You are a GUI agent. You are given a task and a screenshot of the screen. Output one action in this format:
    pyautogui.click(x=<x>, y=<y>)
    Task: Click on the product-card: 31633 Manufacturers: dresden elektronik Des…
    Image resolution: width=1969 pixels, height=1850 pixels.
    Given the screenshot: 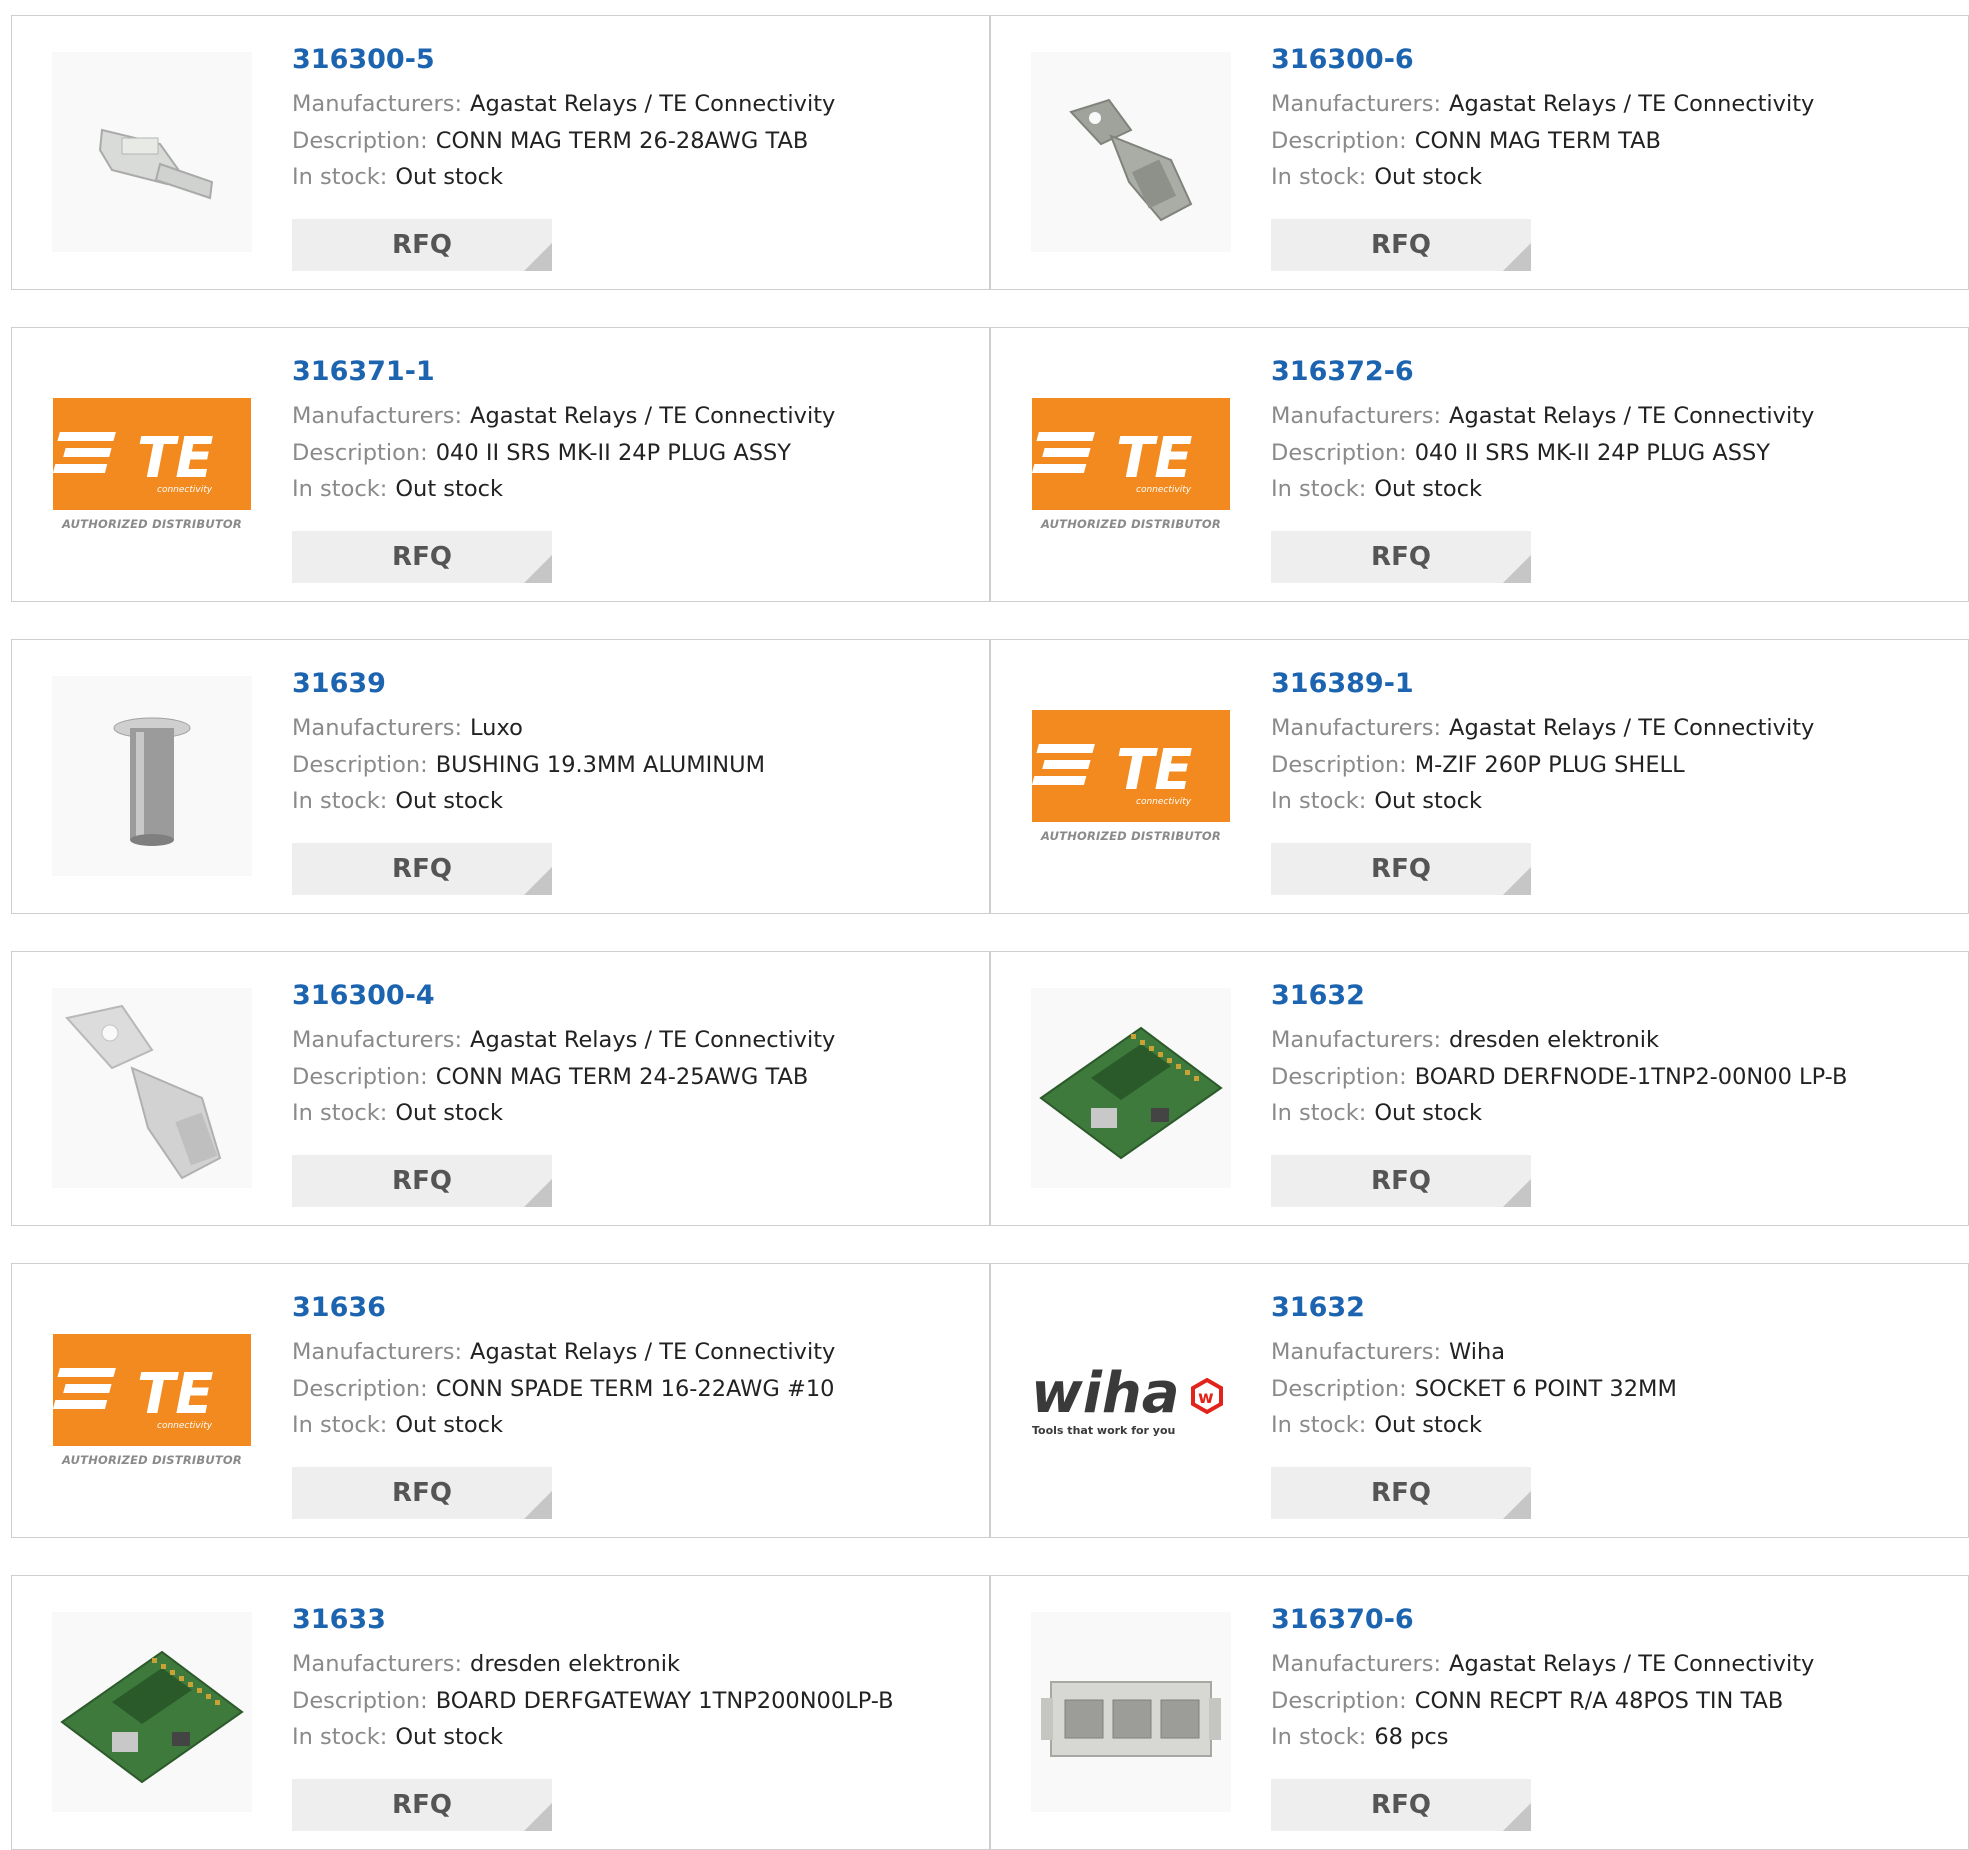 What is the action you would take?
    pyautogui.click(x=500, y=1712)
    